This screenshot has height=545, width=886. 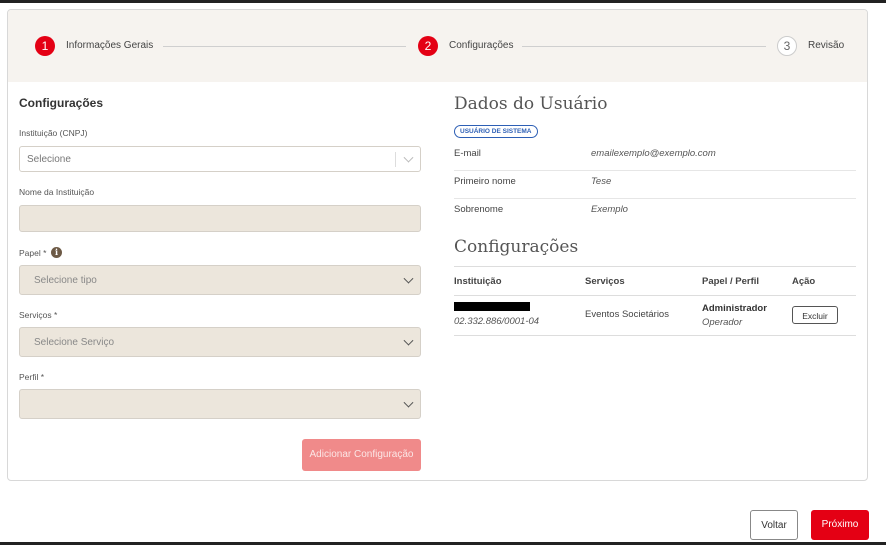 What do you see at coordinates (395, 159) in the screenshot?
I see `select-separator` at bounding box center [395, 159].